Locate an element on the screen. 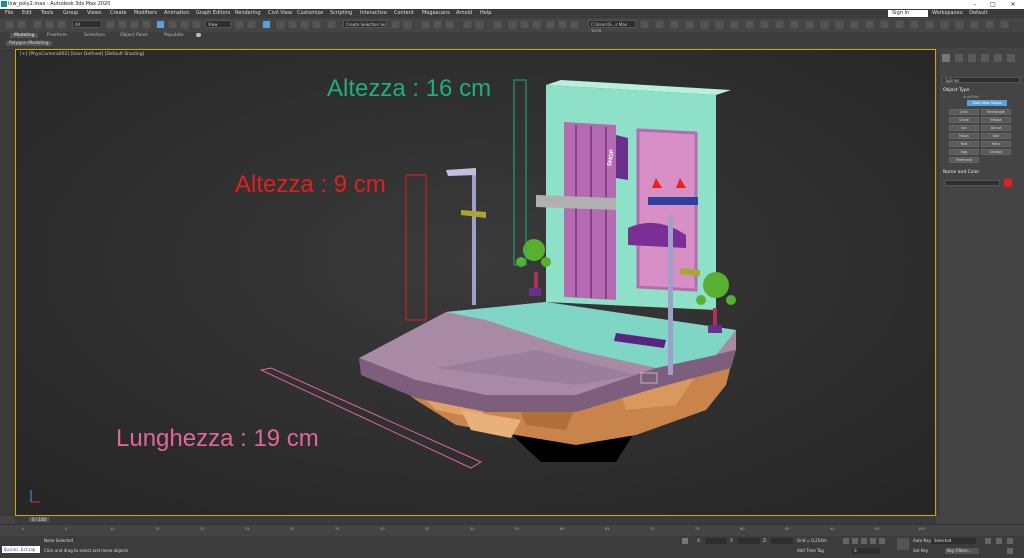 This screenshot has width=1024, height=558. orbit-icon is located at coordinates (999, 541).